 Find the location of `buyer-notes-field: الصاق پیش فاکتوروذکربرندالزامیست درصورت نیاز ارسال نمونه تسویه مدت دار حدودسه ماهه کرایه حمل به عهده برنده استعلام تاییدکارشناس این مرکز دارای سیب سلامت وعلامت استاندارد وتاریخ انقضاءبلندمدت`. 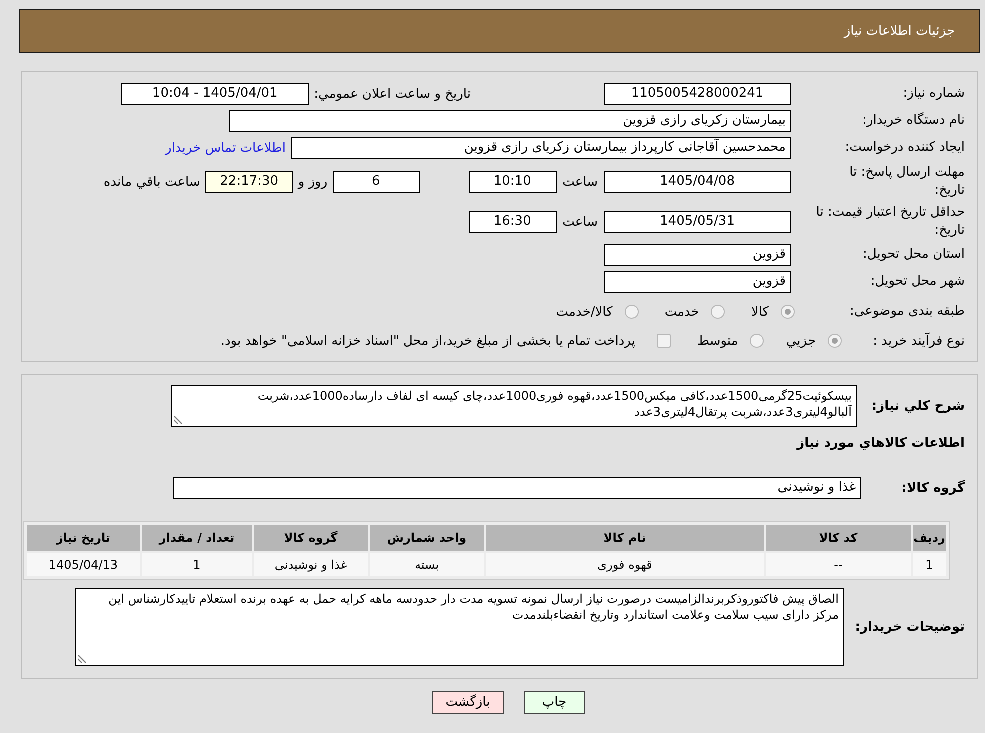

buyer-notes-field: الصاق پیش فاکتوروذکربرندالزامیست درصورت نیاز ارسال نمونه تسویه مدت دار حدودسه ماهه کرایه حمل به عهده برنده استعلام تاییدکارشناس این مرکز دارای سیب سلامت وعلامت استاندارد وتاریخ انقضاءبلندمدت is located at coordinates (459, 627).